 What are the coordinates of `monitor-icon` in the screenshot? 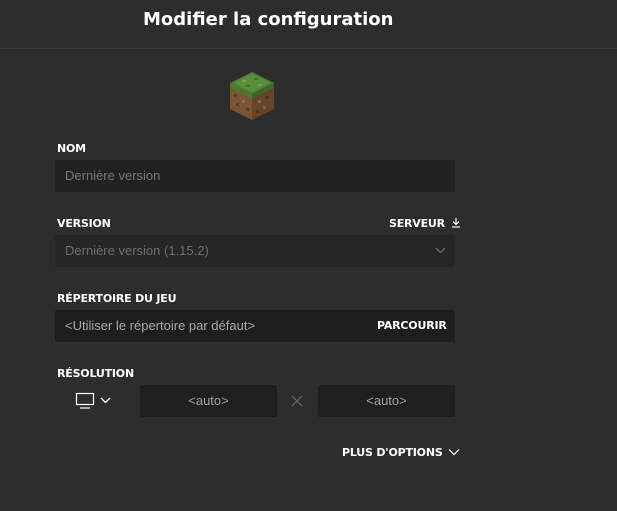 It's located at (93, 400).